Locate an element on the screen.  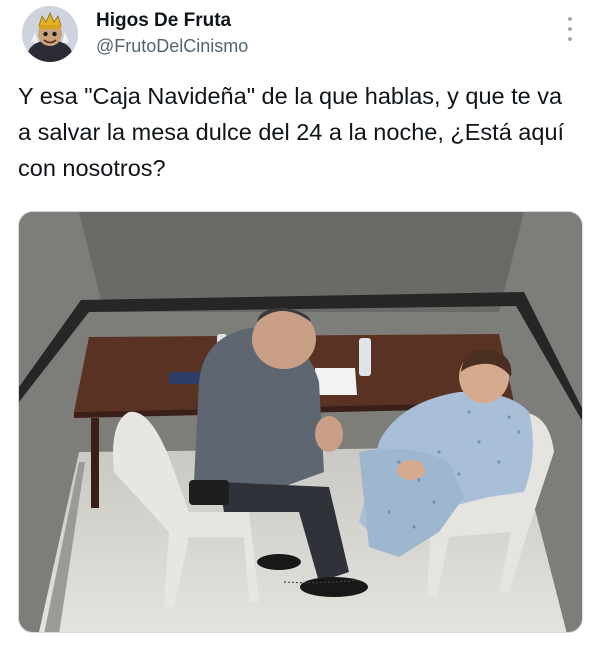
avatar is located at coordinates (50, 34).